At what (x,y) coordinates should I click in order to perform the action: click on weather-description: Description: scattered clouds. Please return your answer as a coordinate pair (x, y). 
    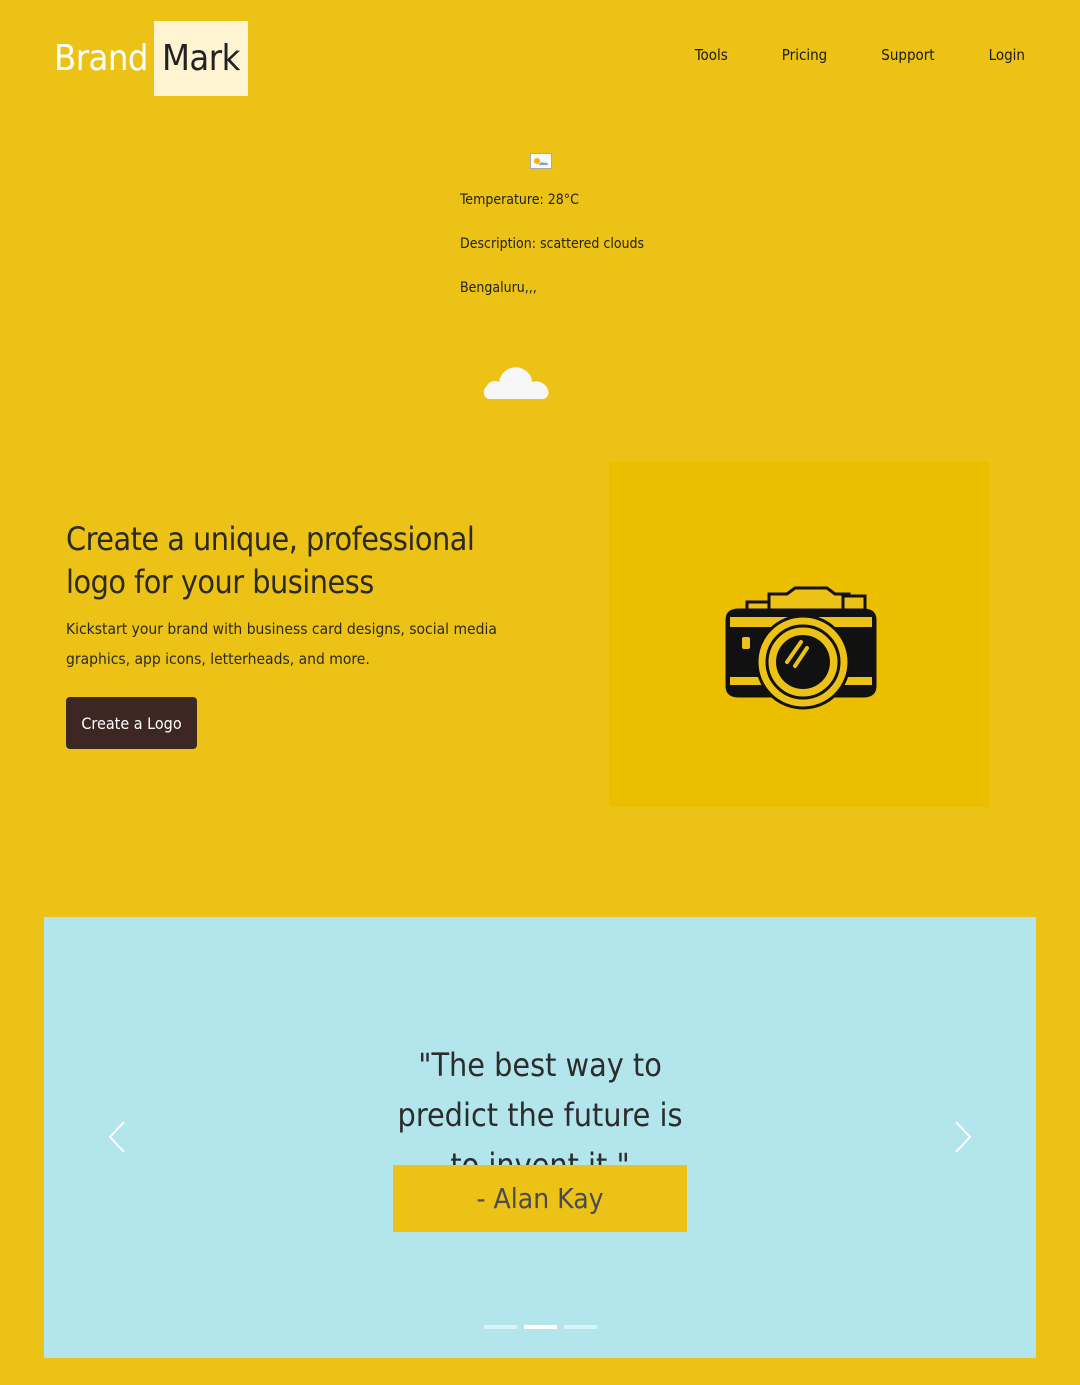
    Looking at the image, I should click on (552, 244).